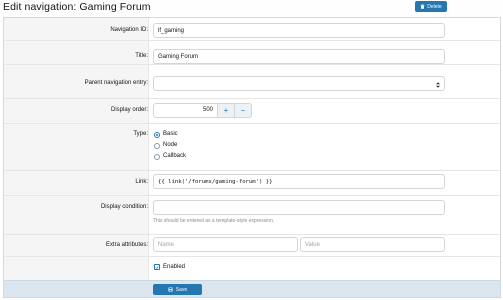  I want to click on type-basic-radio, so click(157, 135).